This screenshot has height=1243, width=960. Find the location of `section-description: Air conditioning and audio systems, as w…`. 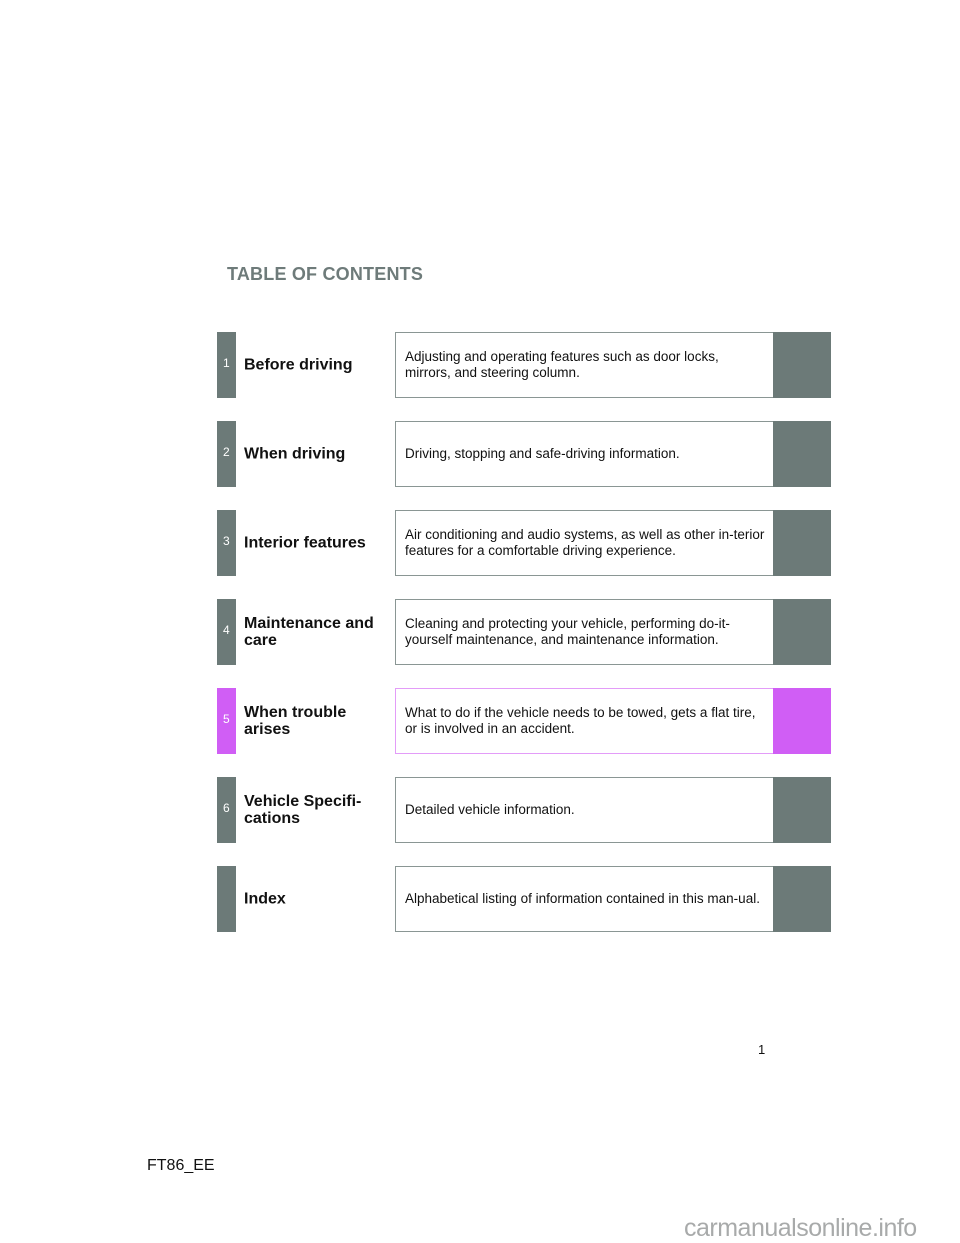

section-description: Air conditioning and audio systems, as w… is located at coordinates (585, 542).